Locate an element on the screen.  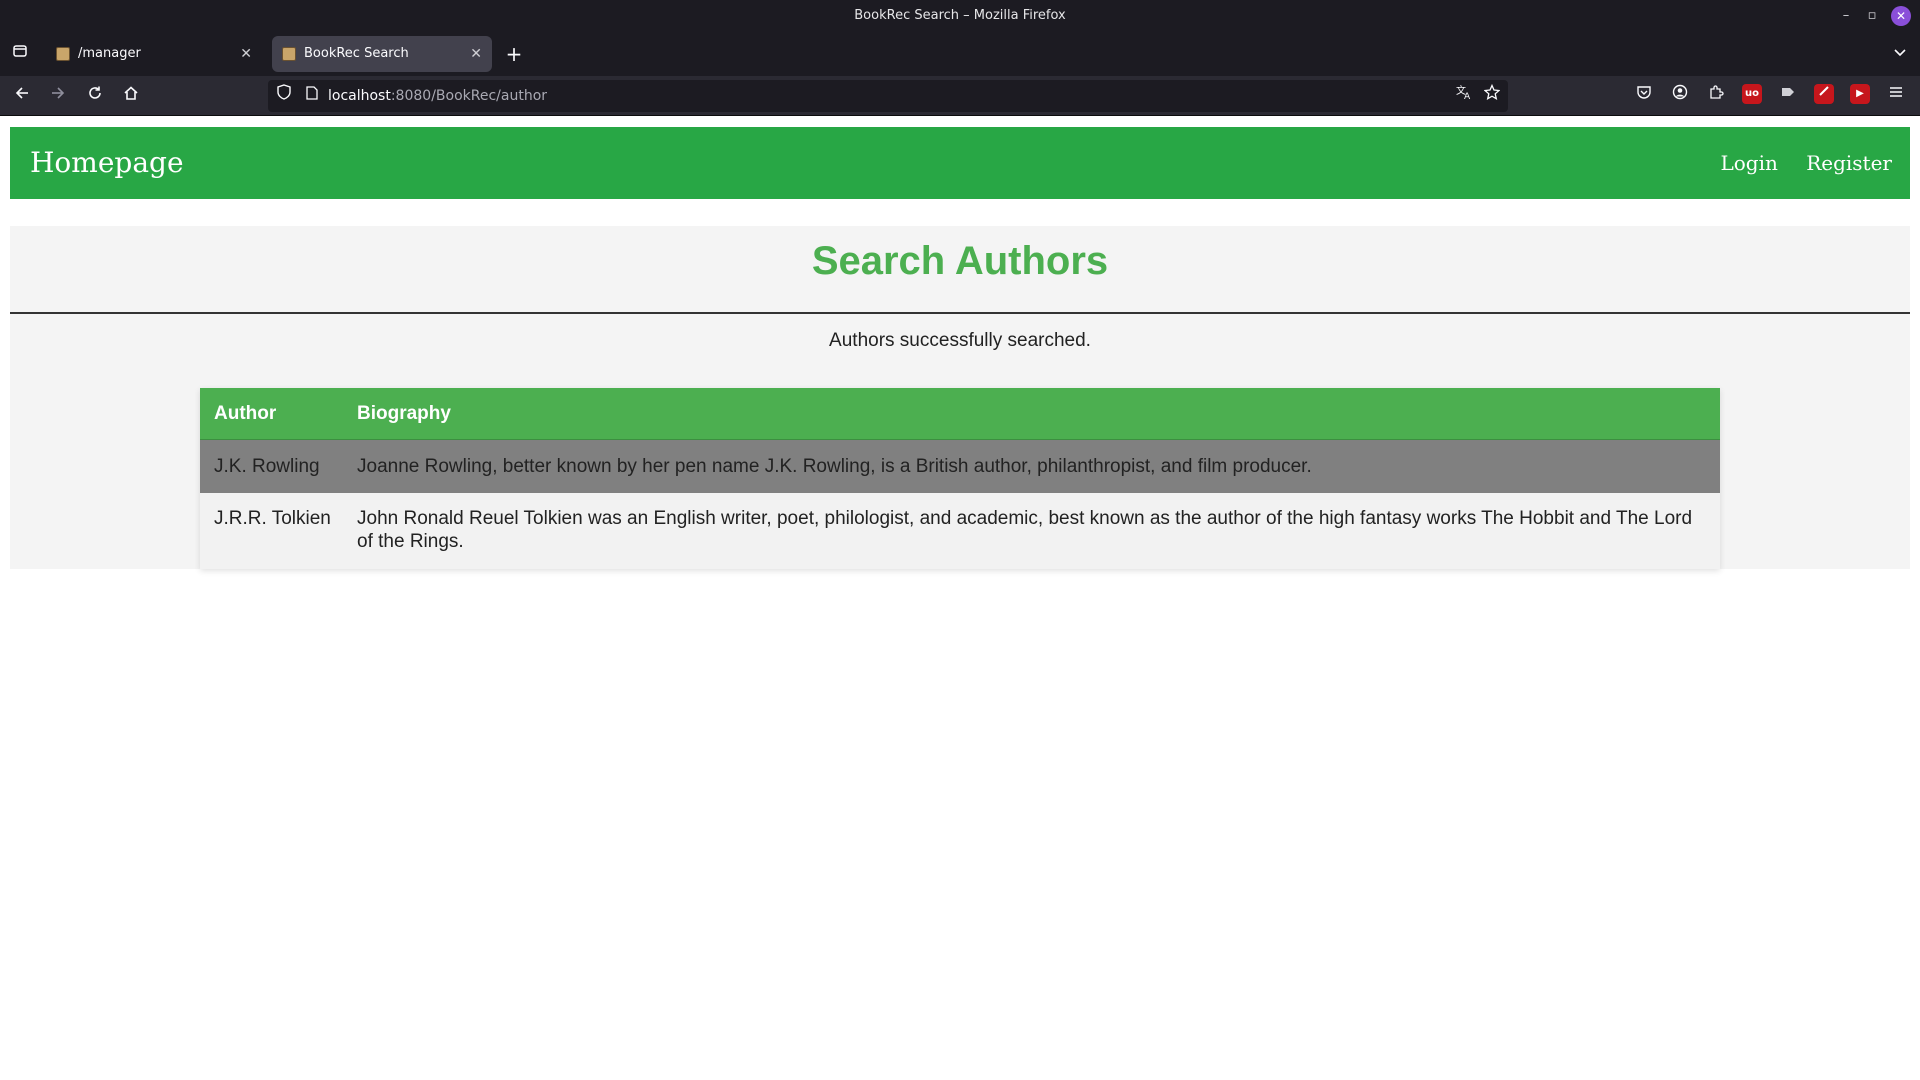
login-link: Login is located at coordinates (1748, 163).